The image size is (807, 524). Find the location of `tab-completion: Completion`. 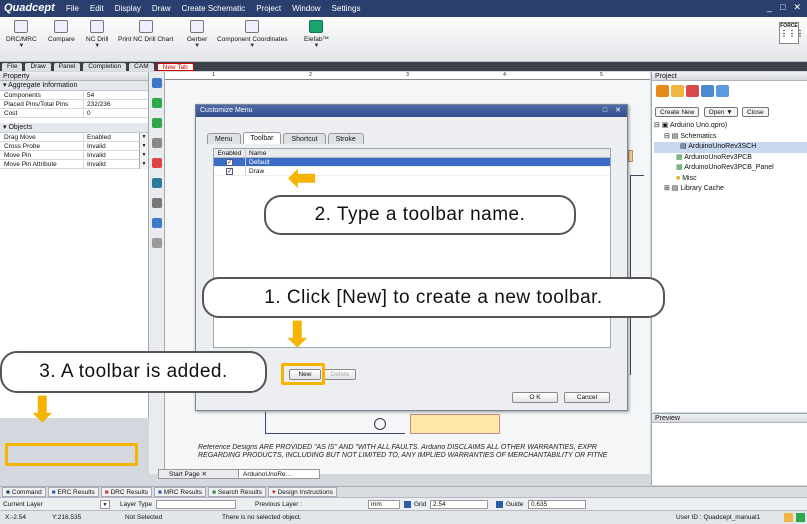

tab-completion: Completion is located at coordinates (105, 66).